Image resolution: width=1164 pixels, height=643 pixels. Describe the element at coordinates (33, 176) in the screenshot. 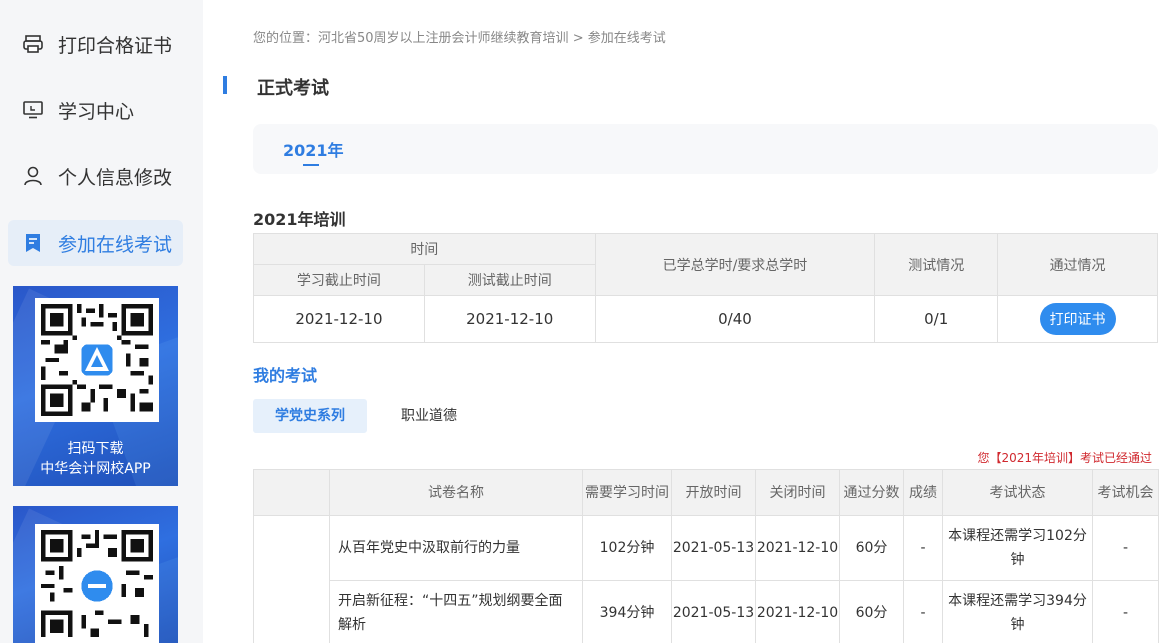

I see `user-icon` at that location.